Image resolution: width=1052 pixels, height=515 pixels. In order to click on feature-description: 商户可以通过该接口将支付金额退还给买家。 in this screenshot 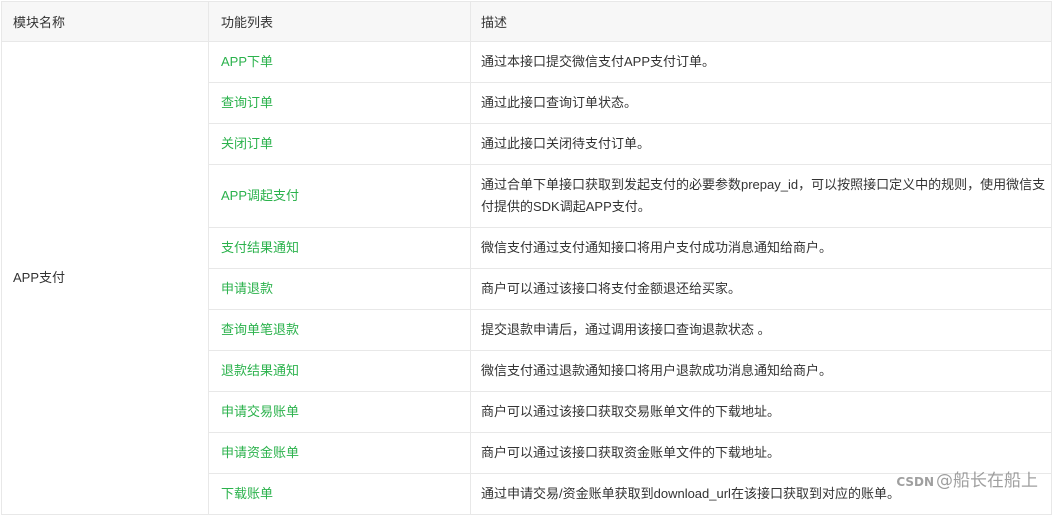, I will do `click(761, 289)`.